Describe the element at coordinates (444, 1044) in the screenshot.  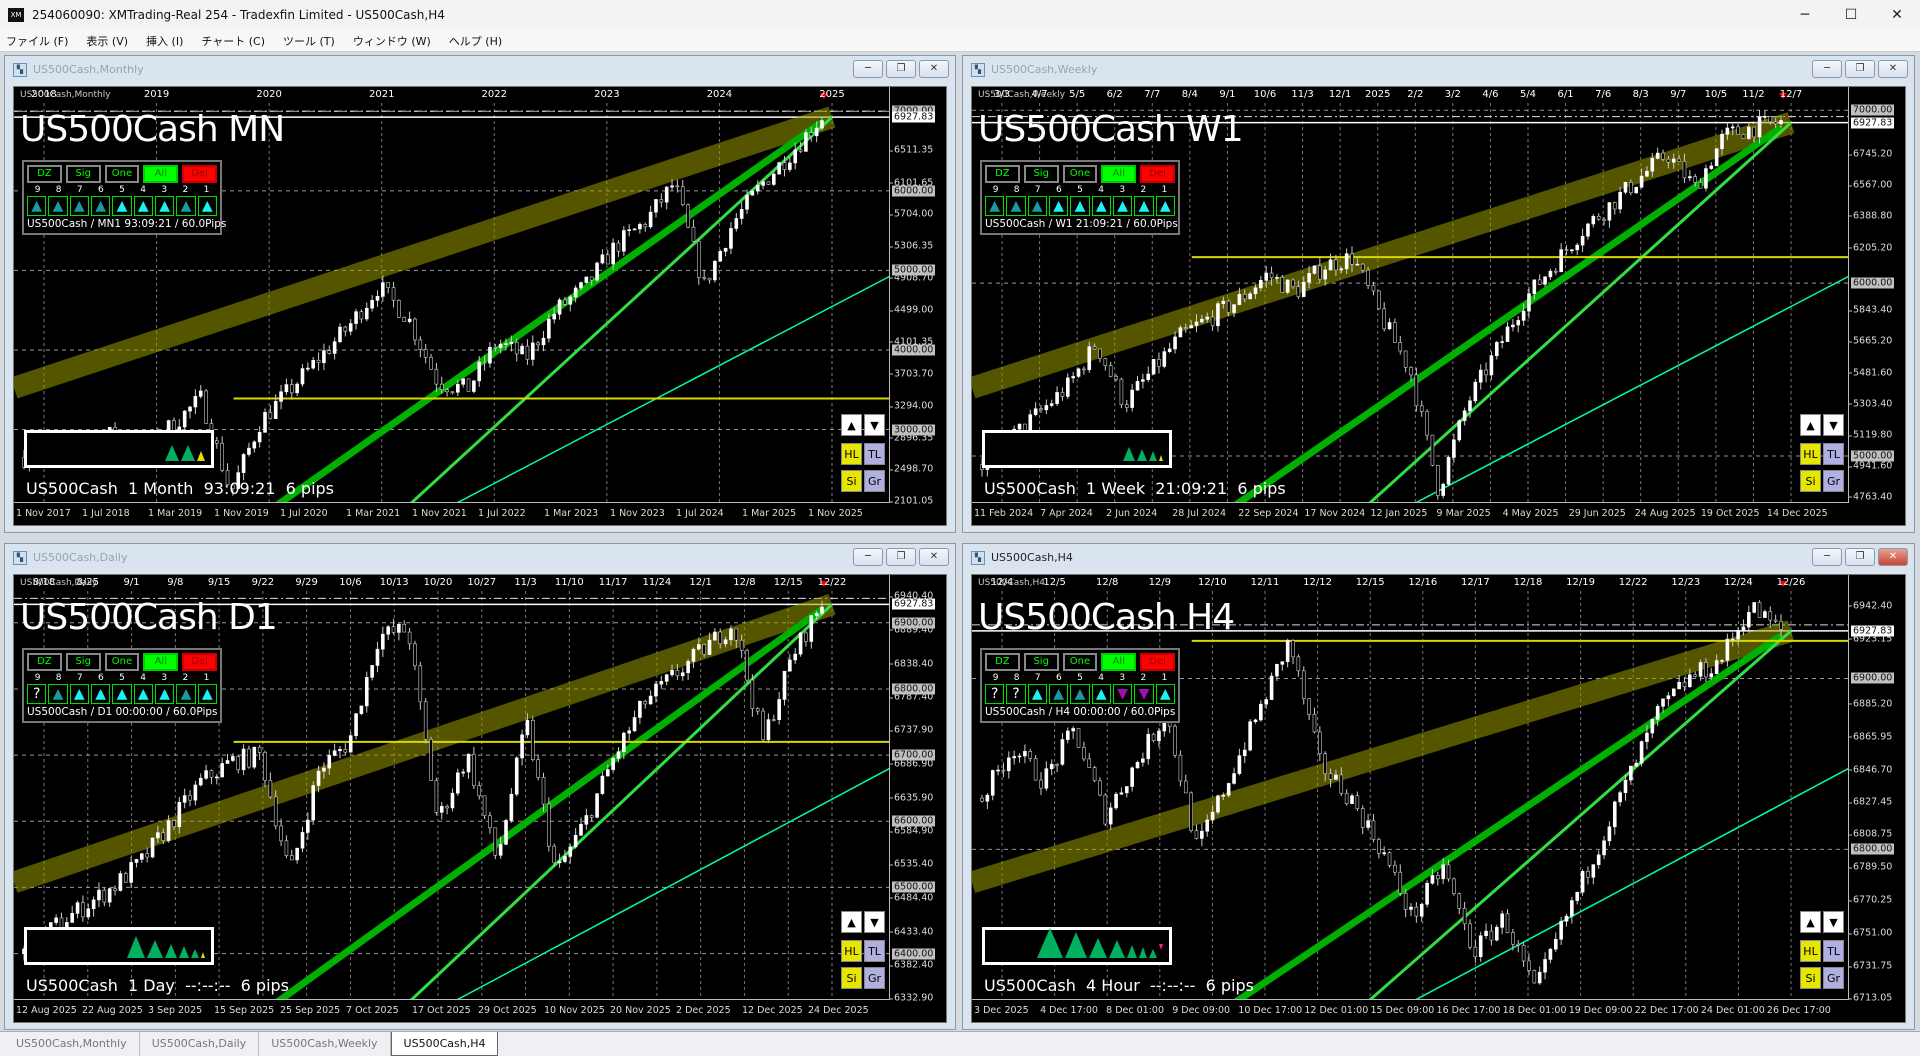
I see `tab-us500cash-h4: US500Cash,H4` at that location.